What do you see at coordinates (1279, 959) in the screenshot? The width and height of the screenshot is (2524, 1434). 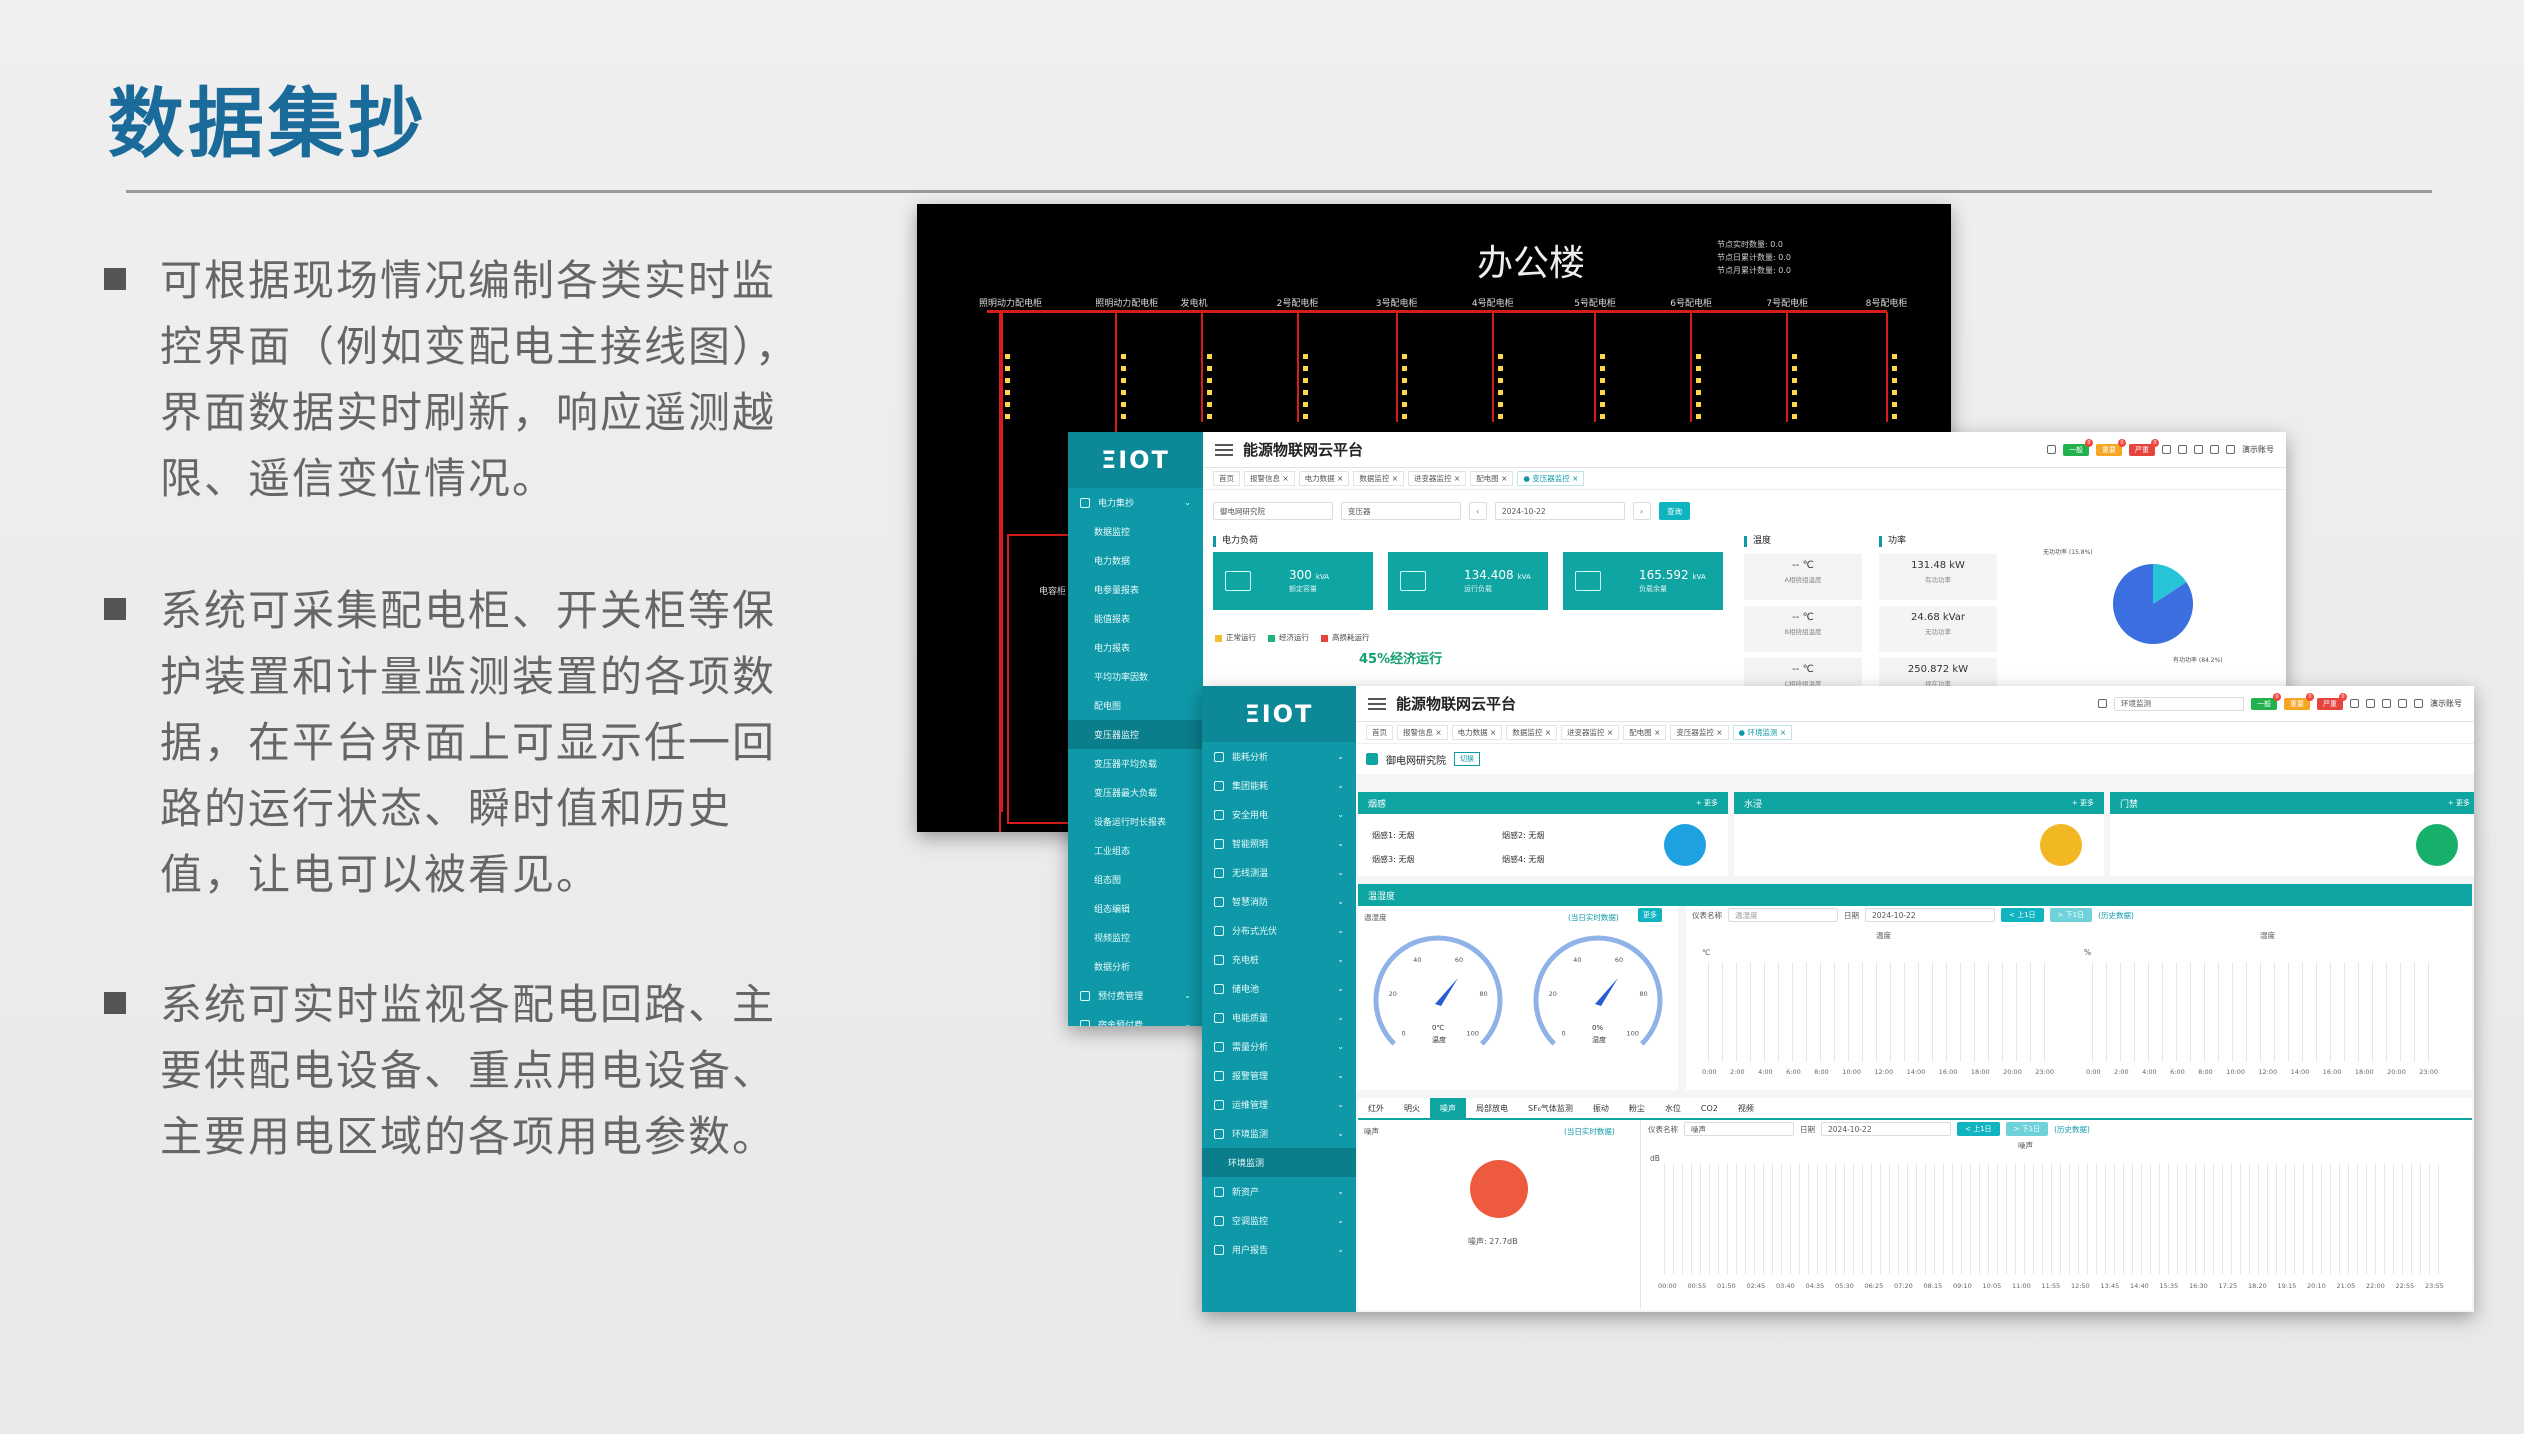 I see `sidebar-item: 充电桩 ⌄` at bounding box center [1279, 959].